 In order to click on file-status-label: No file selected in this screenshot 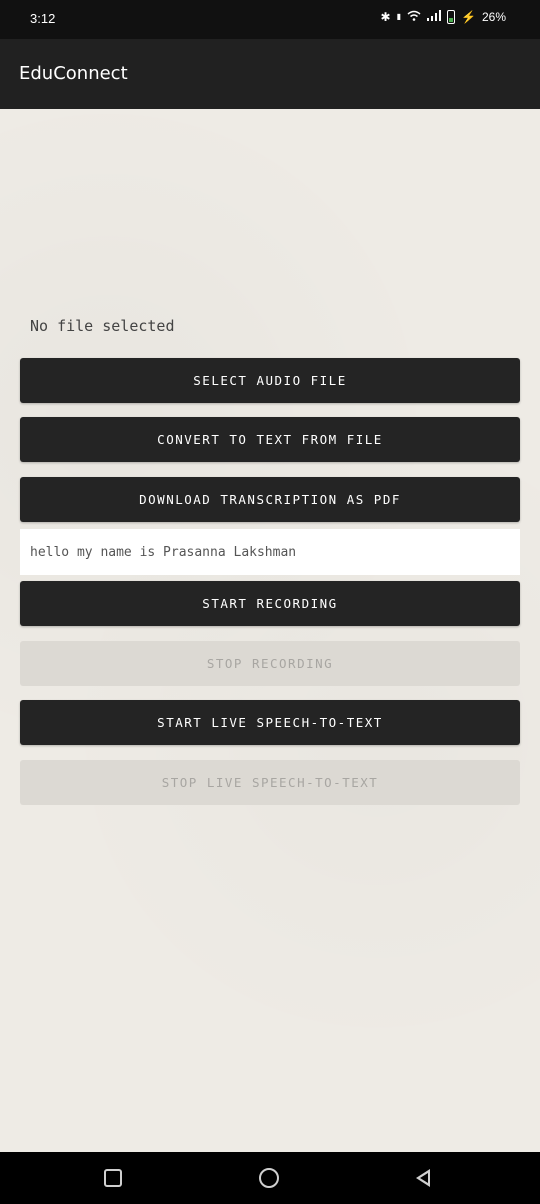, I will do `click(102, 326)`.